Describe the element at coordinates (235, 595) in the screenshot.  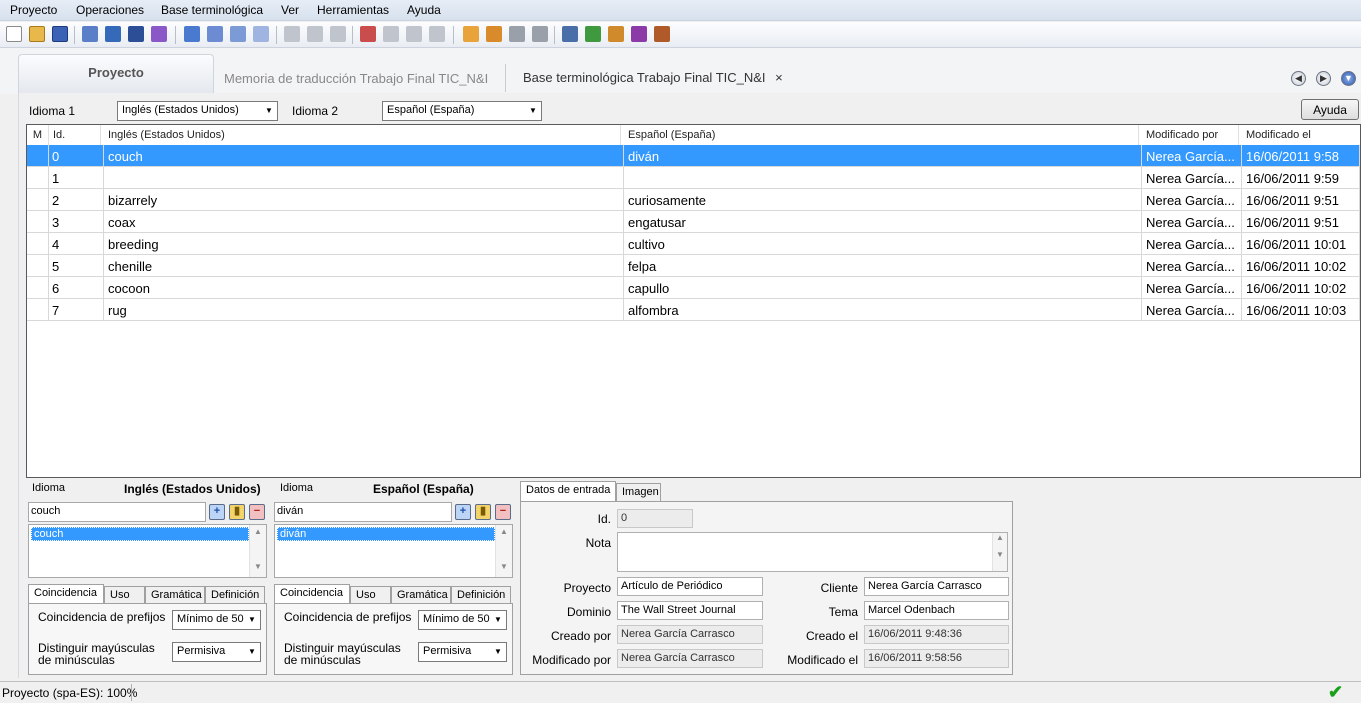
I see `left-tab-definicion: Definición` at that location.